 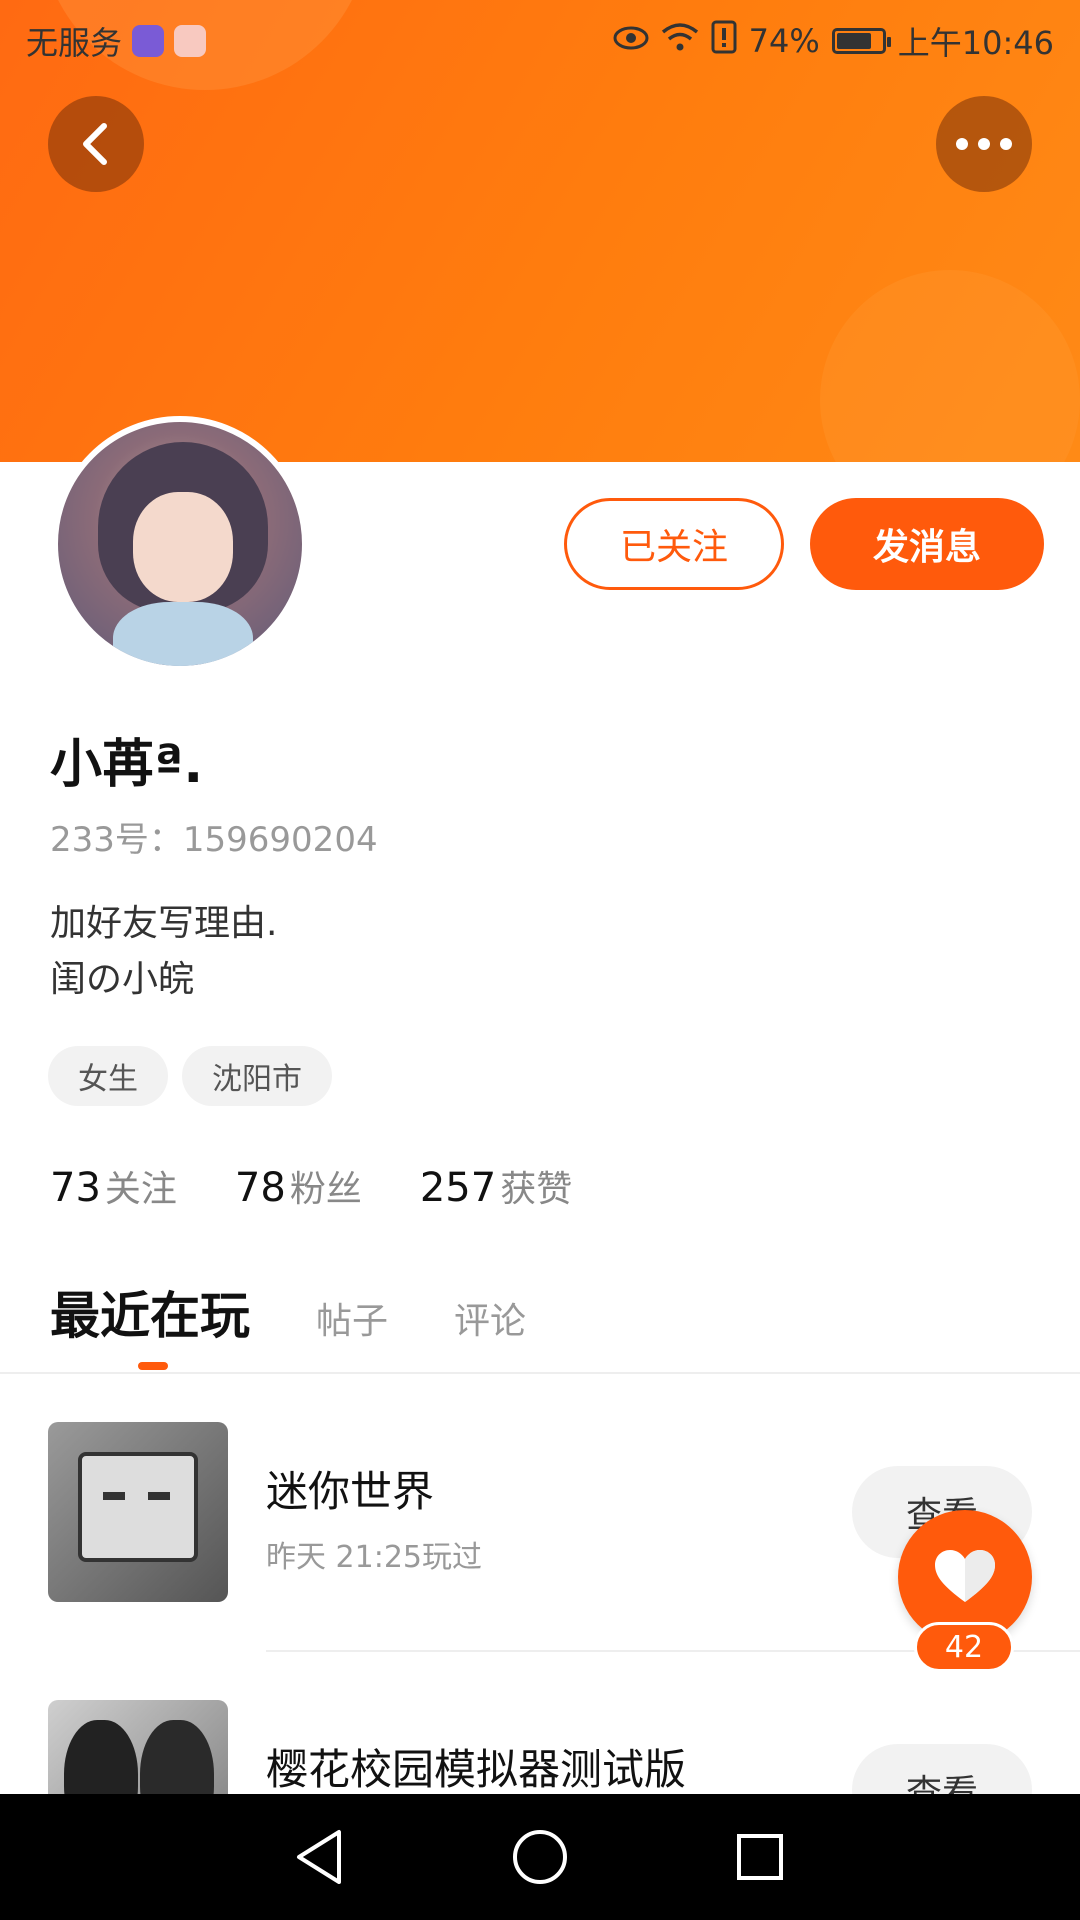 I want to click on back-nav-icon, so click(x=320, y=1857).